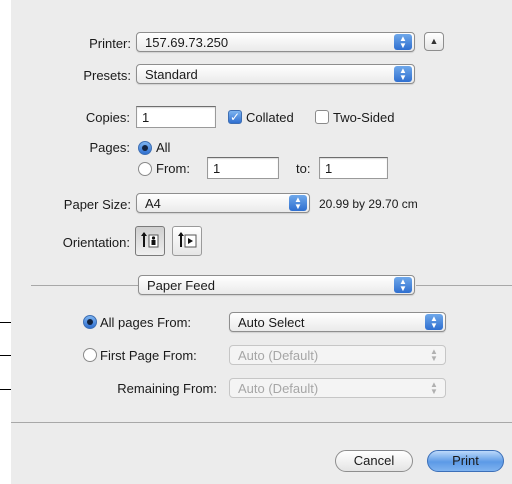 The width and height of the screenshot is (512, 484). What do you see at coordinates (171, 74) in the screenshot?
I see `presets-value: Standard` at bounding box center [171, 74].